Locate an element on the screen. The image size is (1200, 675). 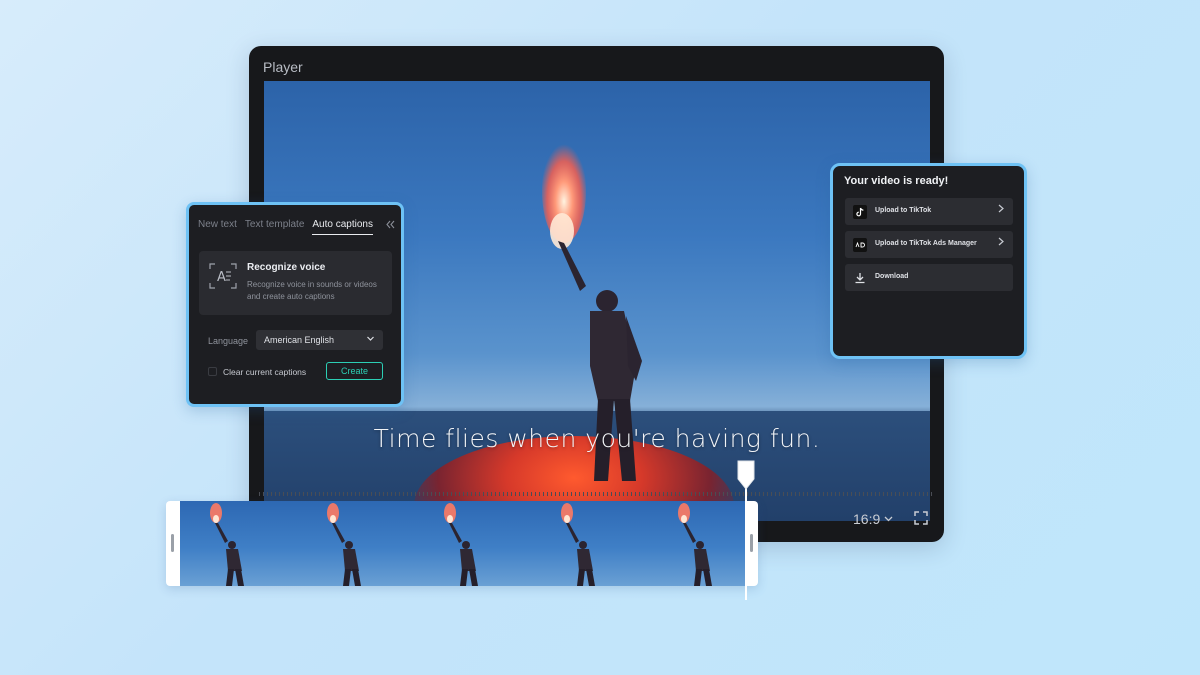
recognize-voice-title: Recognize voice is located at coordinates (286, 267).